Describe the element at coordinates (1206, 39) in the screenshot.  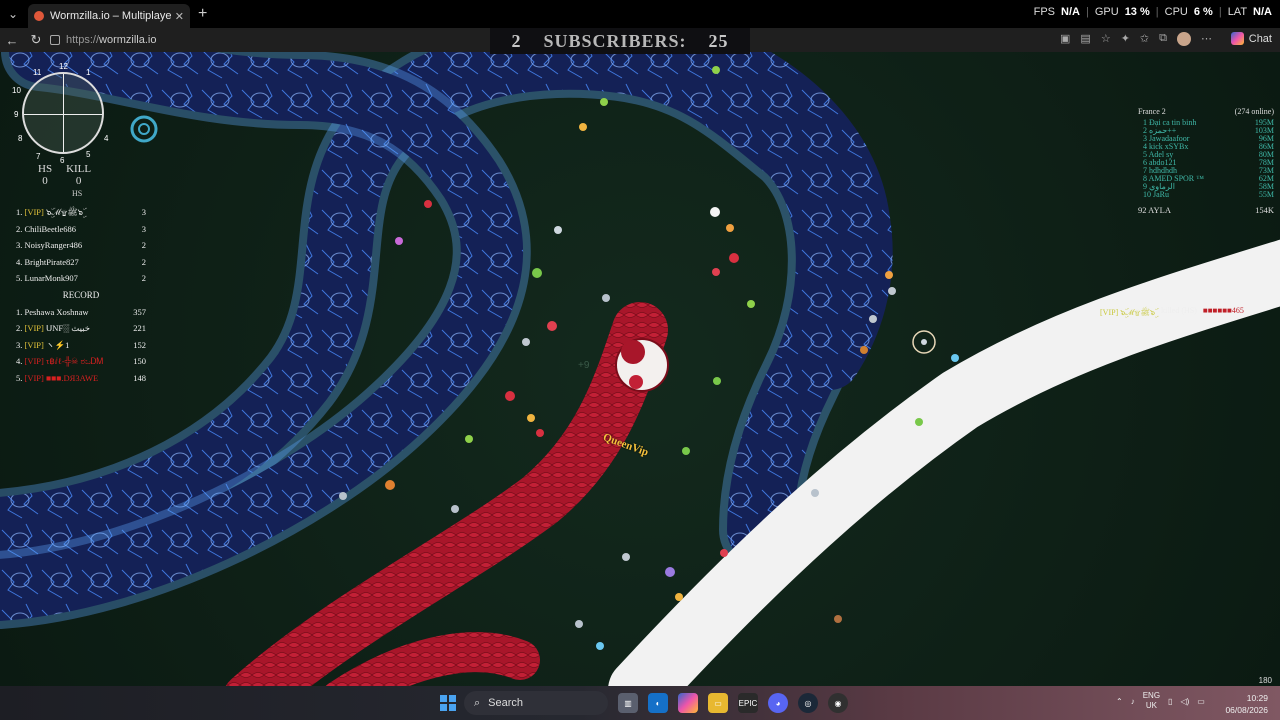
I see `more-options-icon: ⋯` at that location.